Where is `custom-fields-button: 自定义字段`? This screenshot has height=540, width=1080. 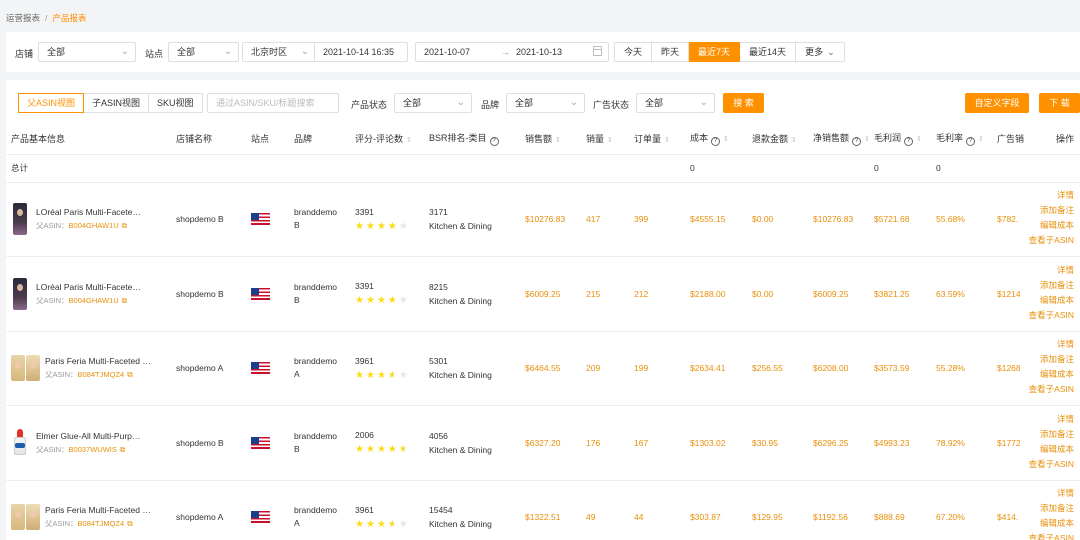 custom-fields-button: 自定义字段 is located at coordinates (997, 103).